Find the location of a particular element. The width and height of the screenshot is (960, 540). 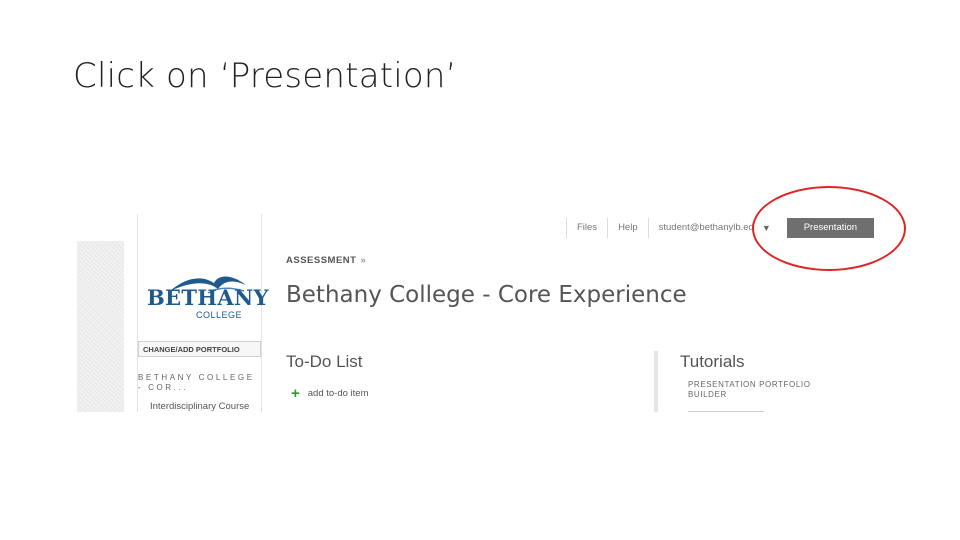

divider is located at coordinates (726, 411).